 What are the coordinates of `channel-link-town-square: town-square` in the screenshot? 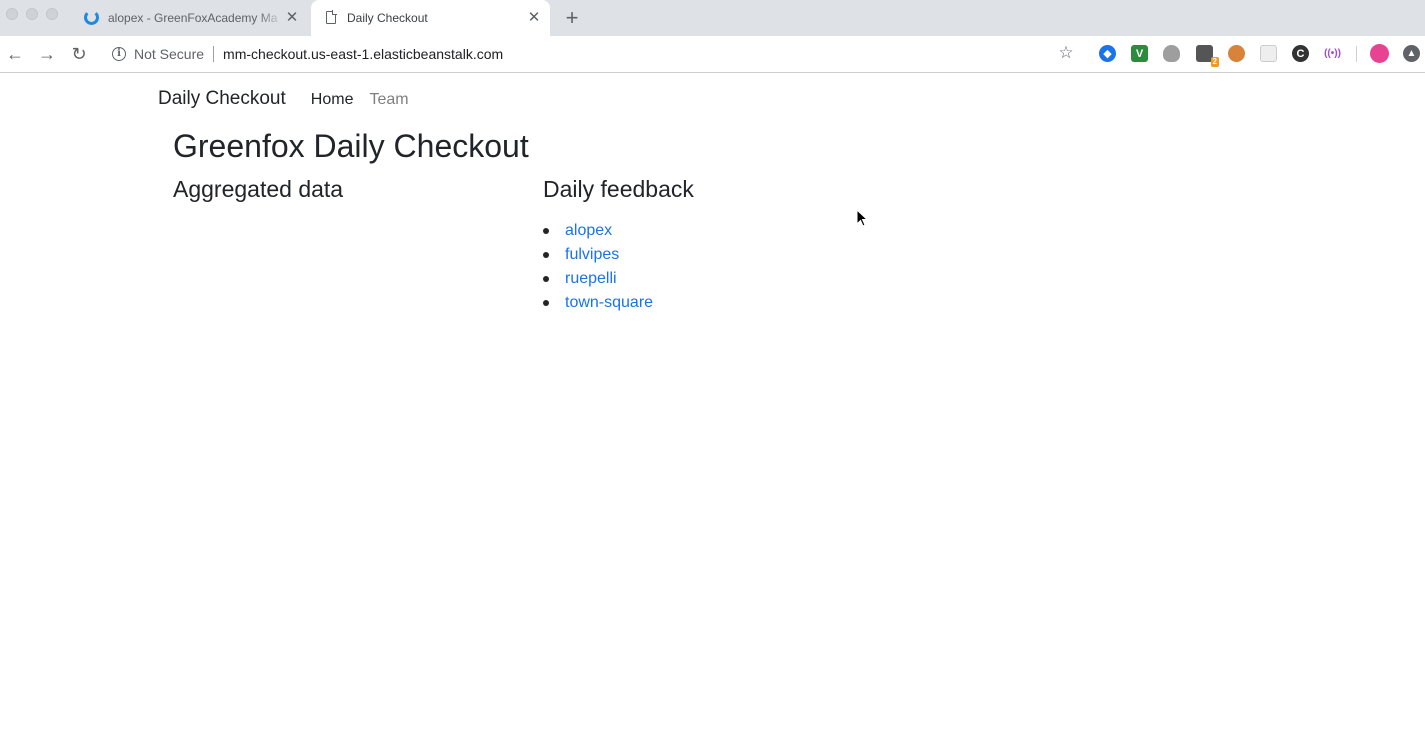 It's located at (609, 303).